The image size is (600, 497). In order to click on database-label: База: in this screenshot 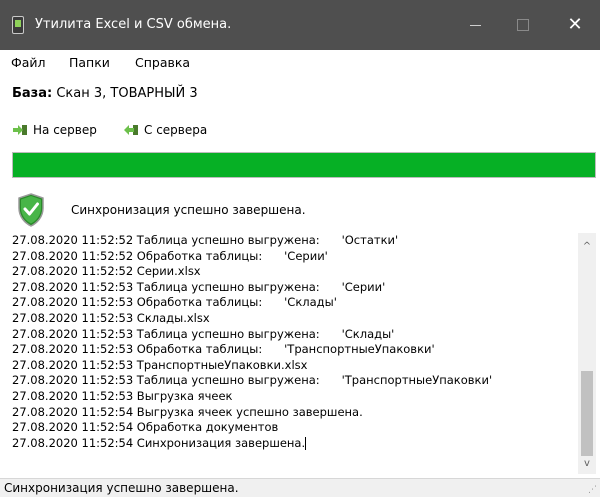, I will do `click(32, 93)`.